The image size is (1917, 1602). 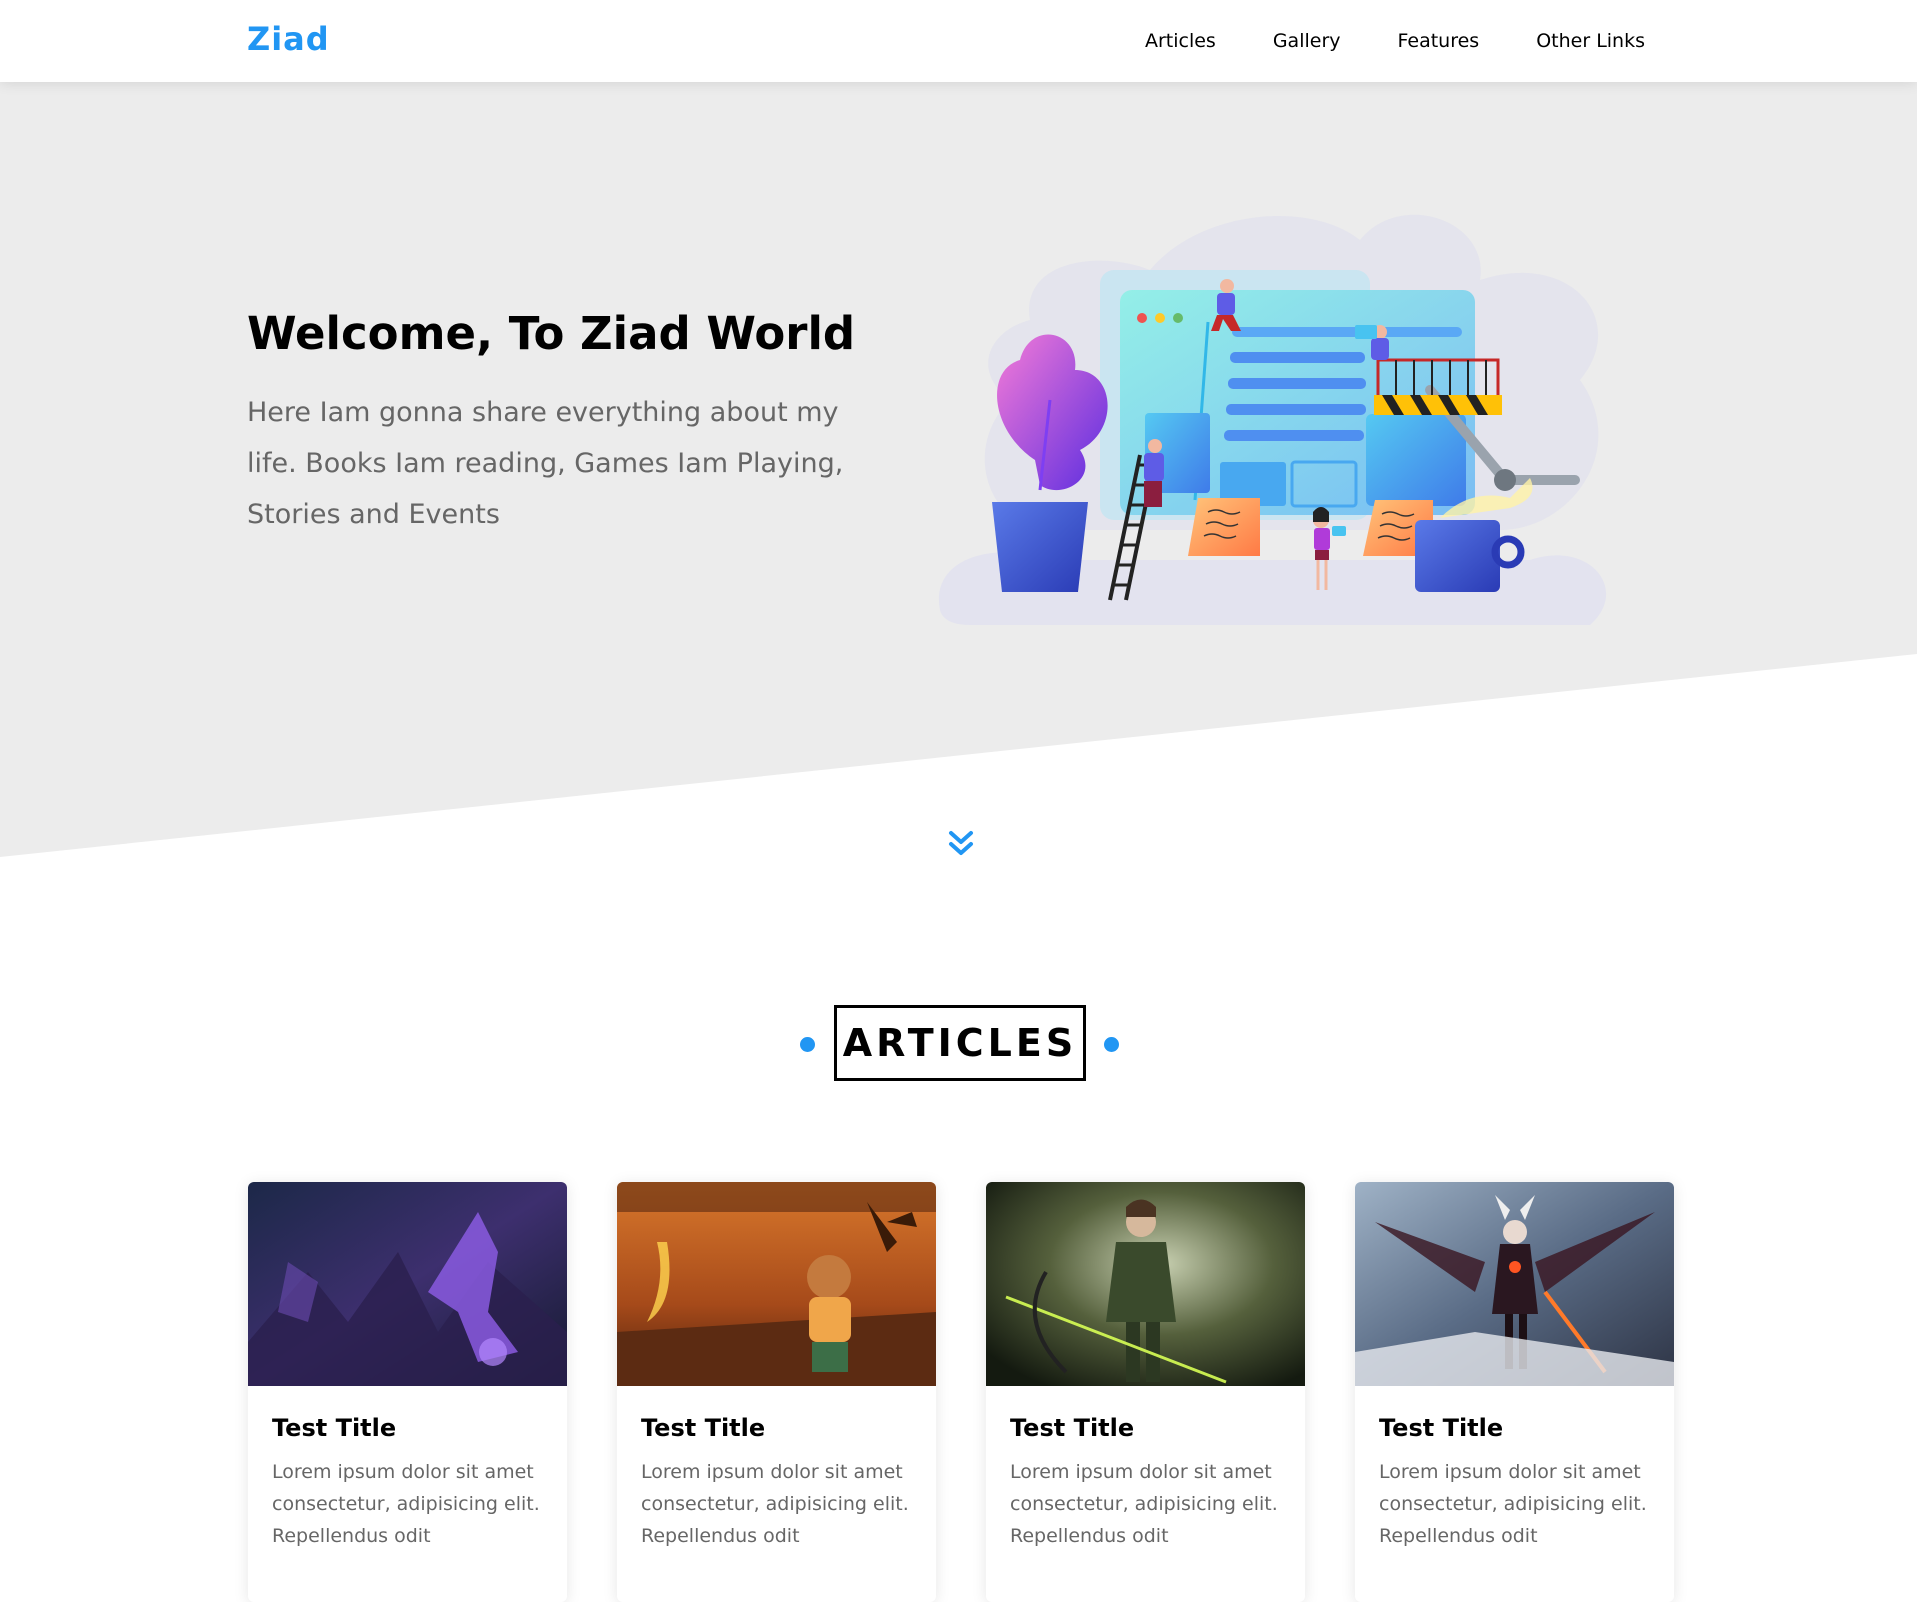 What do you see at coordinates (1590, 41) in the screenshot?
I see `nav-link-other-links: Other Links` at bounding box center [1590, 41].